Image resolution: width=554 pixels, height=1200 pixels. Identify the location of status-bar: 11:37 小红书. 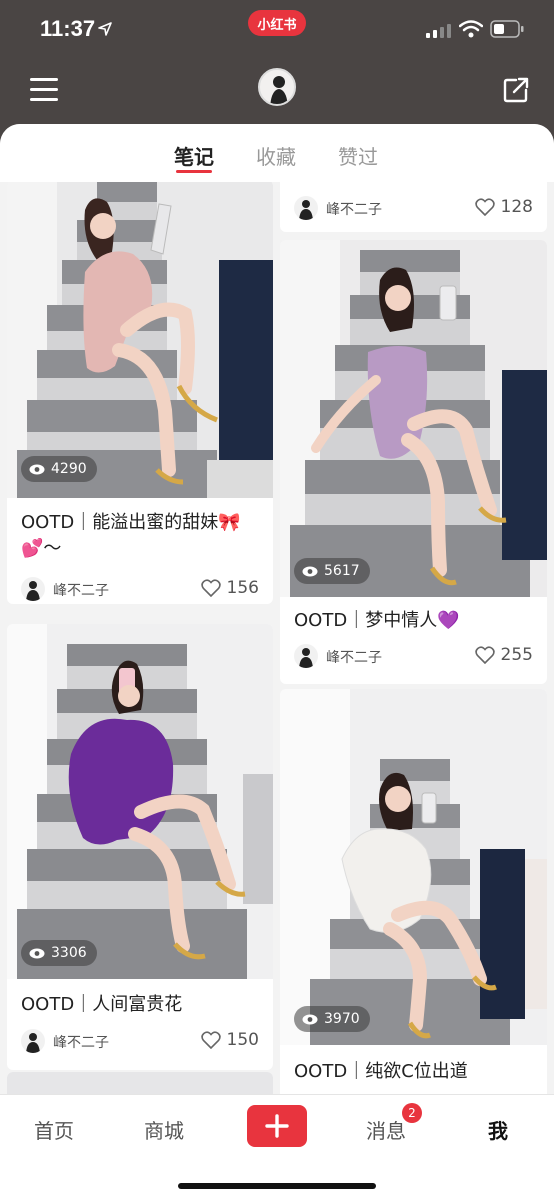
(277, 30).